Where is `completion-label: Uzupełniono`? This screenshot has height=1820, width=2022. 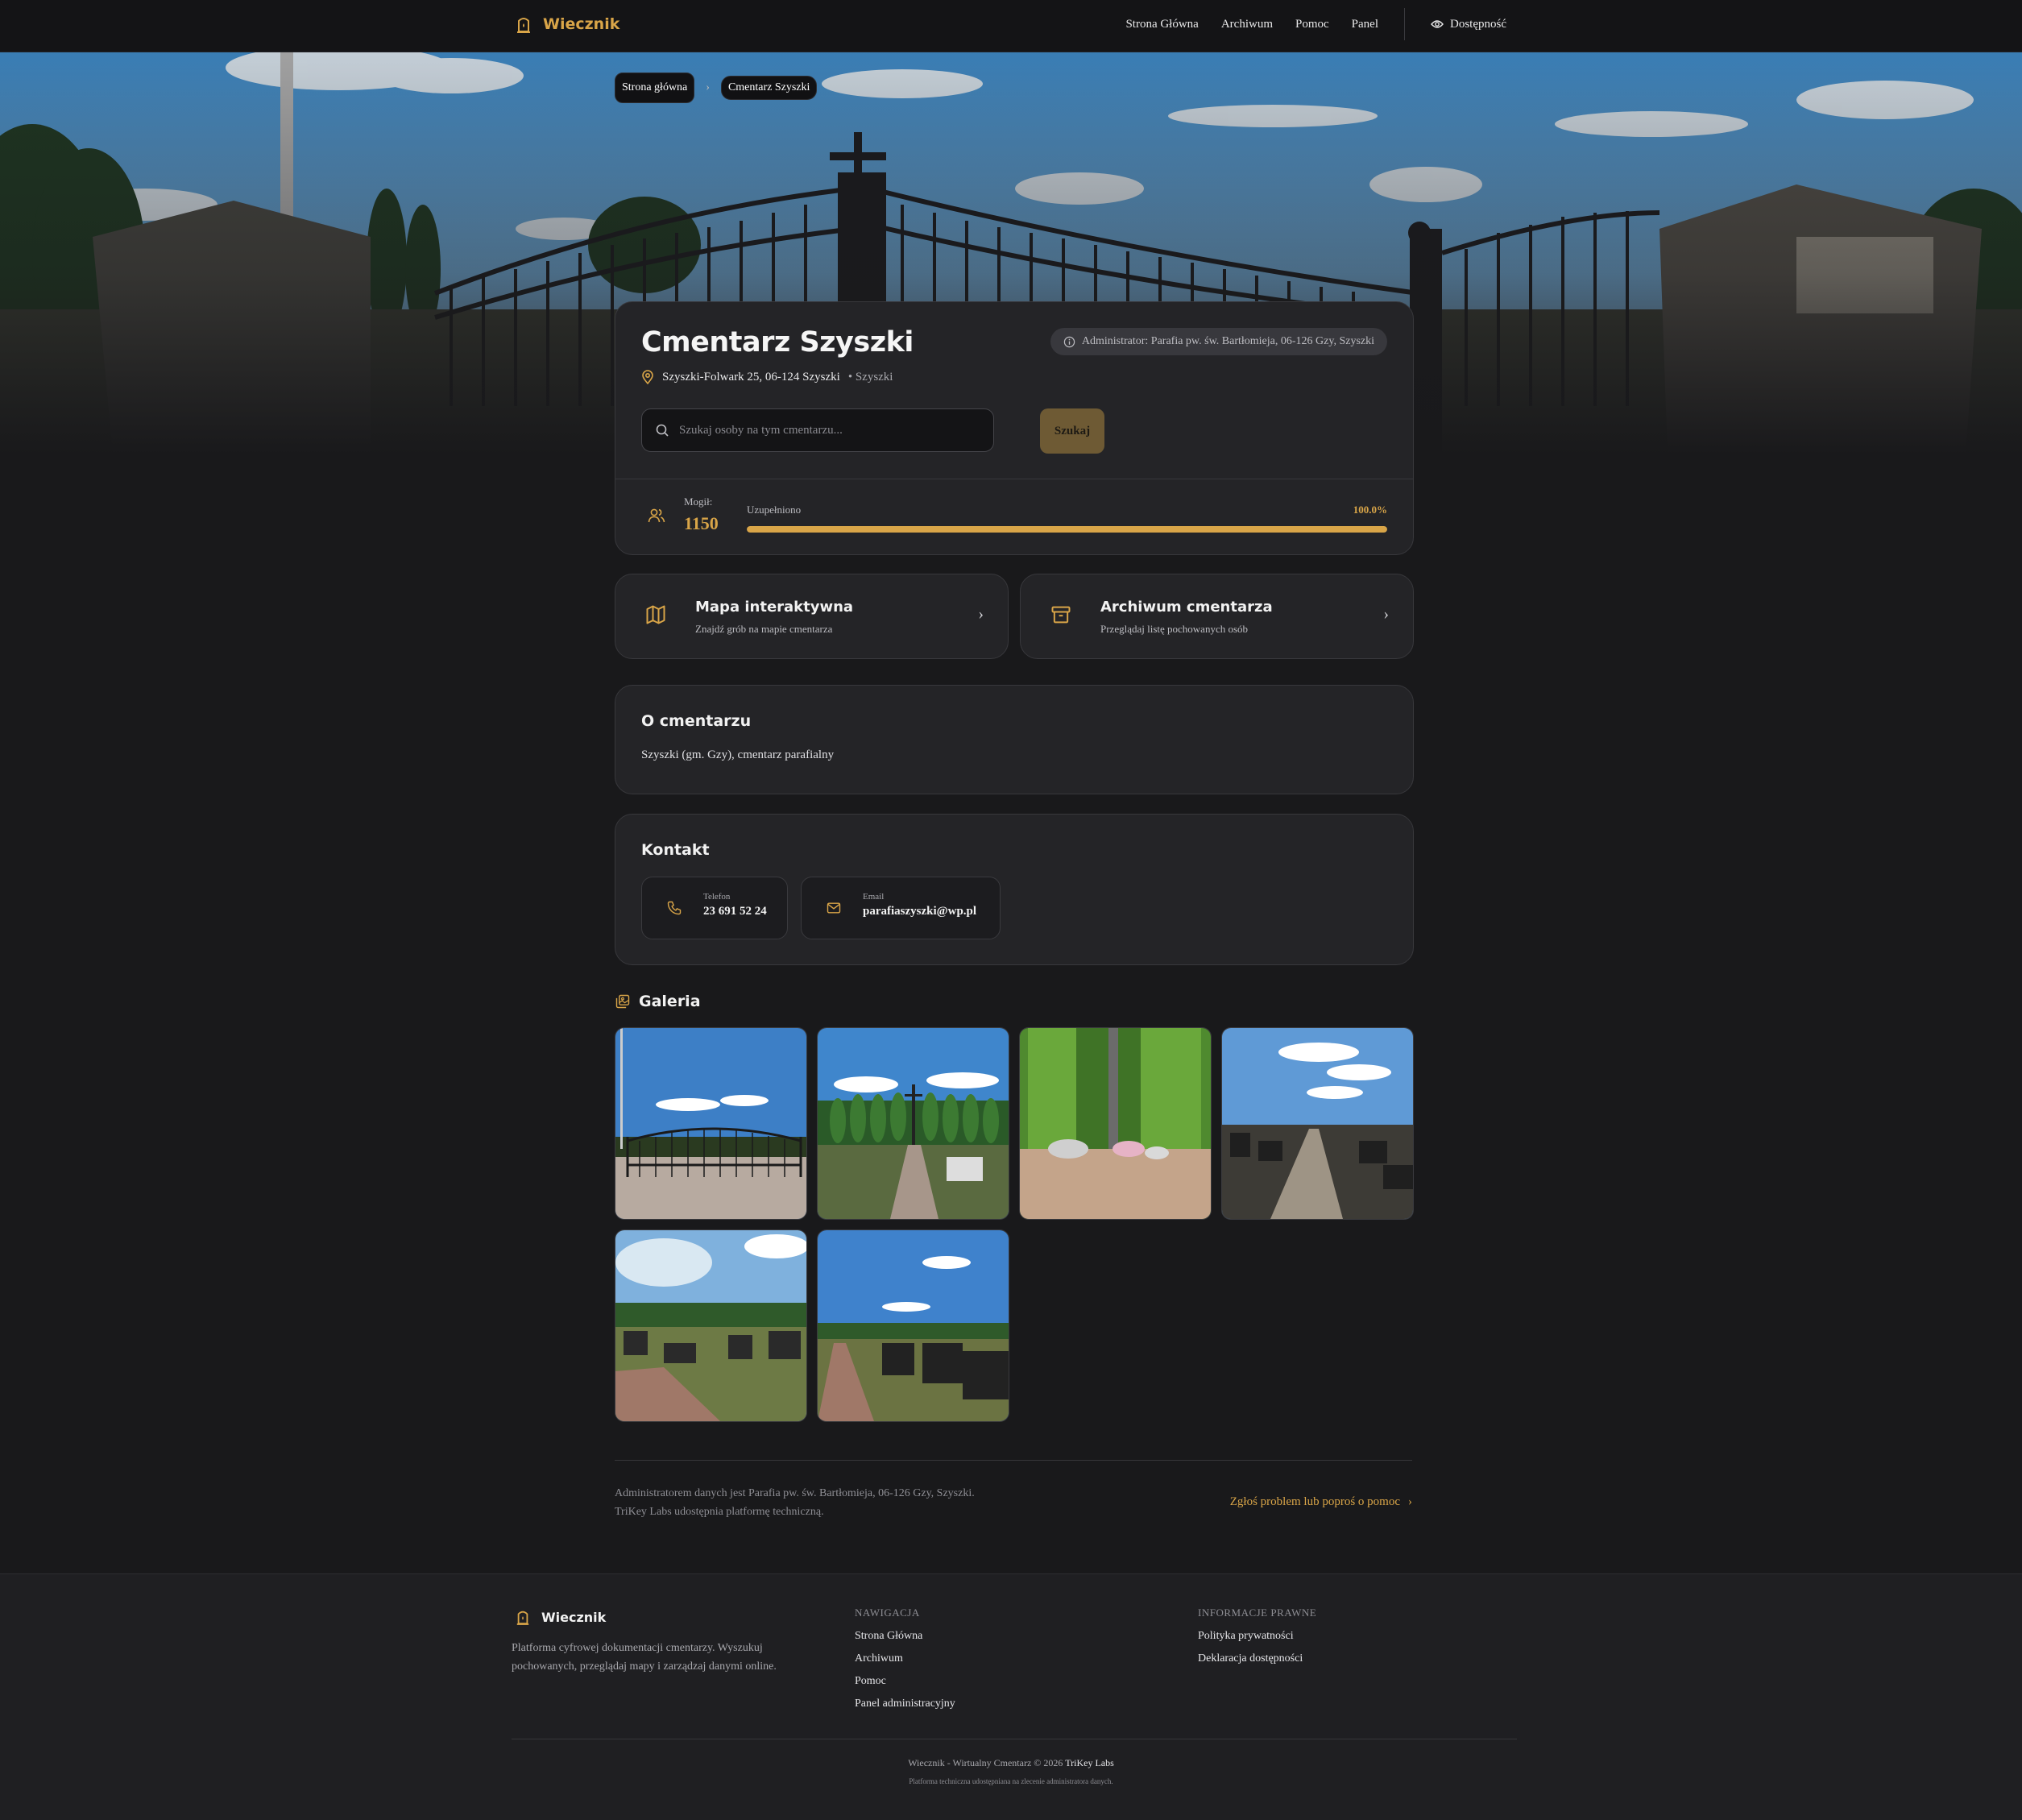 completion-label: Uzupełniono is located at coordinates (774, 510).